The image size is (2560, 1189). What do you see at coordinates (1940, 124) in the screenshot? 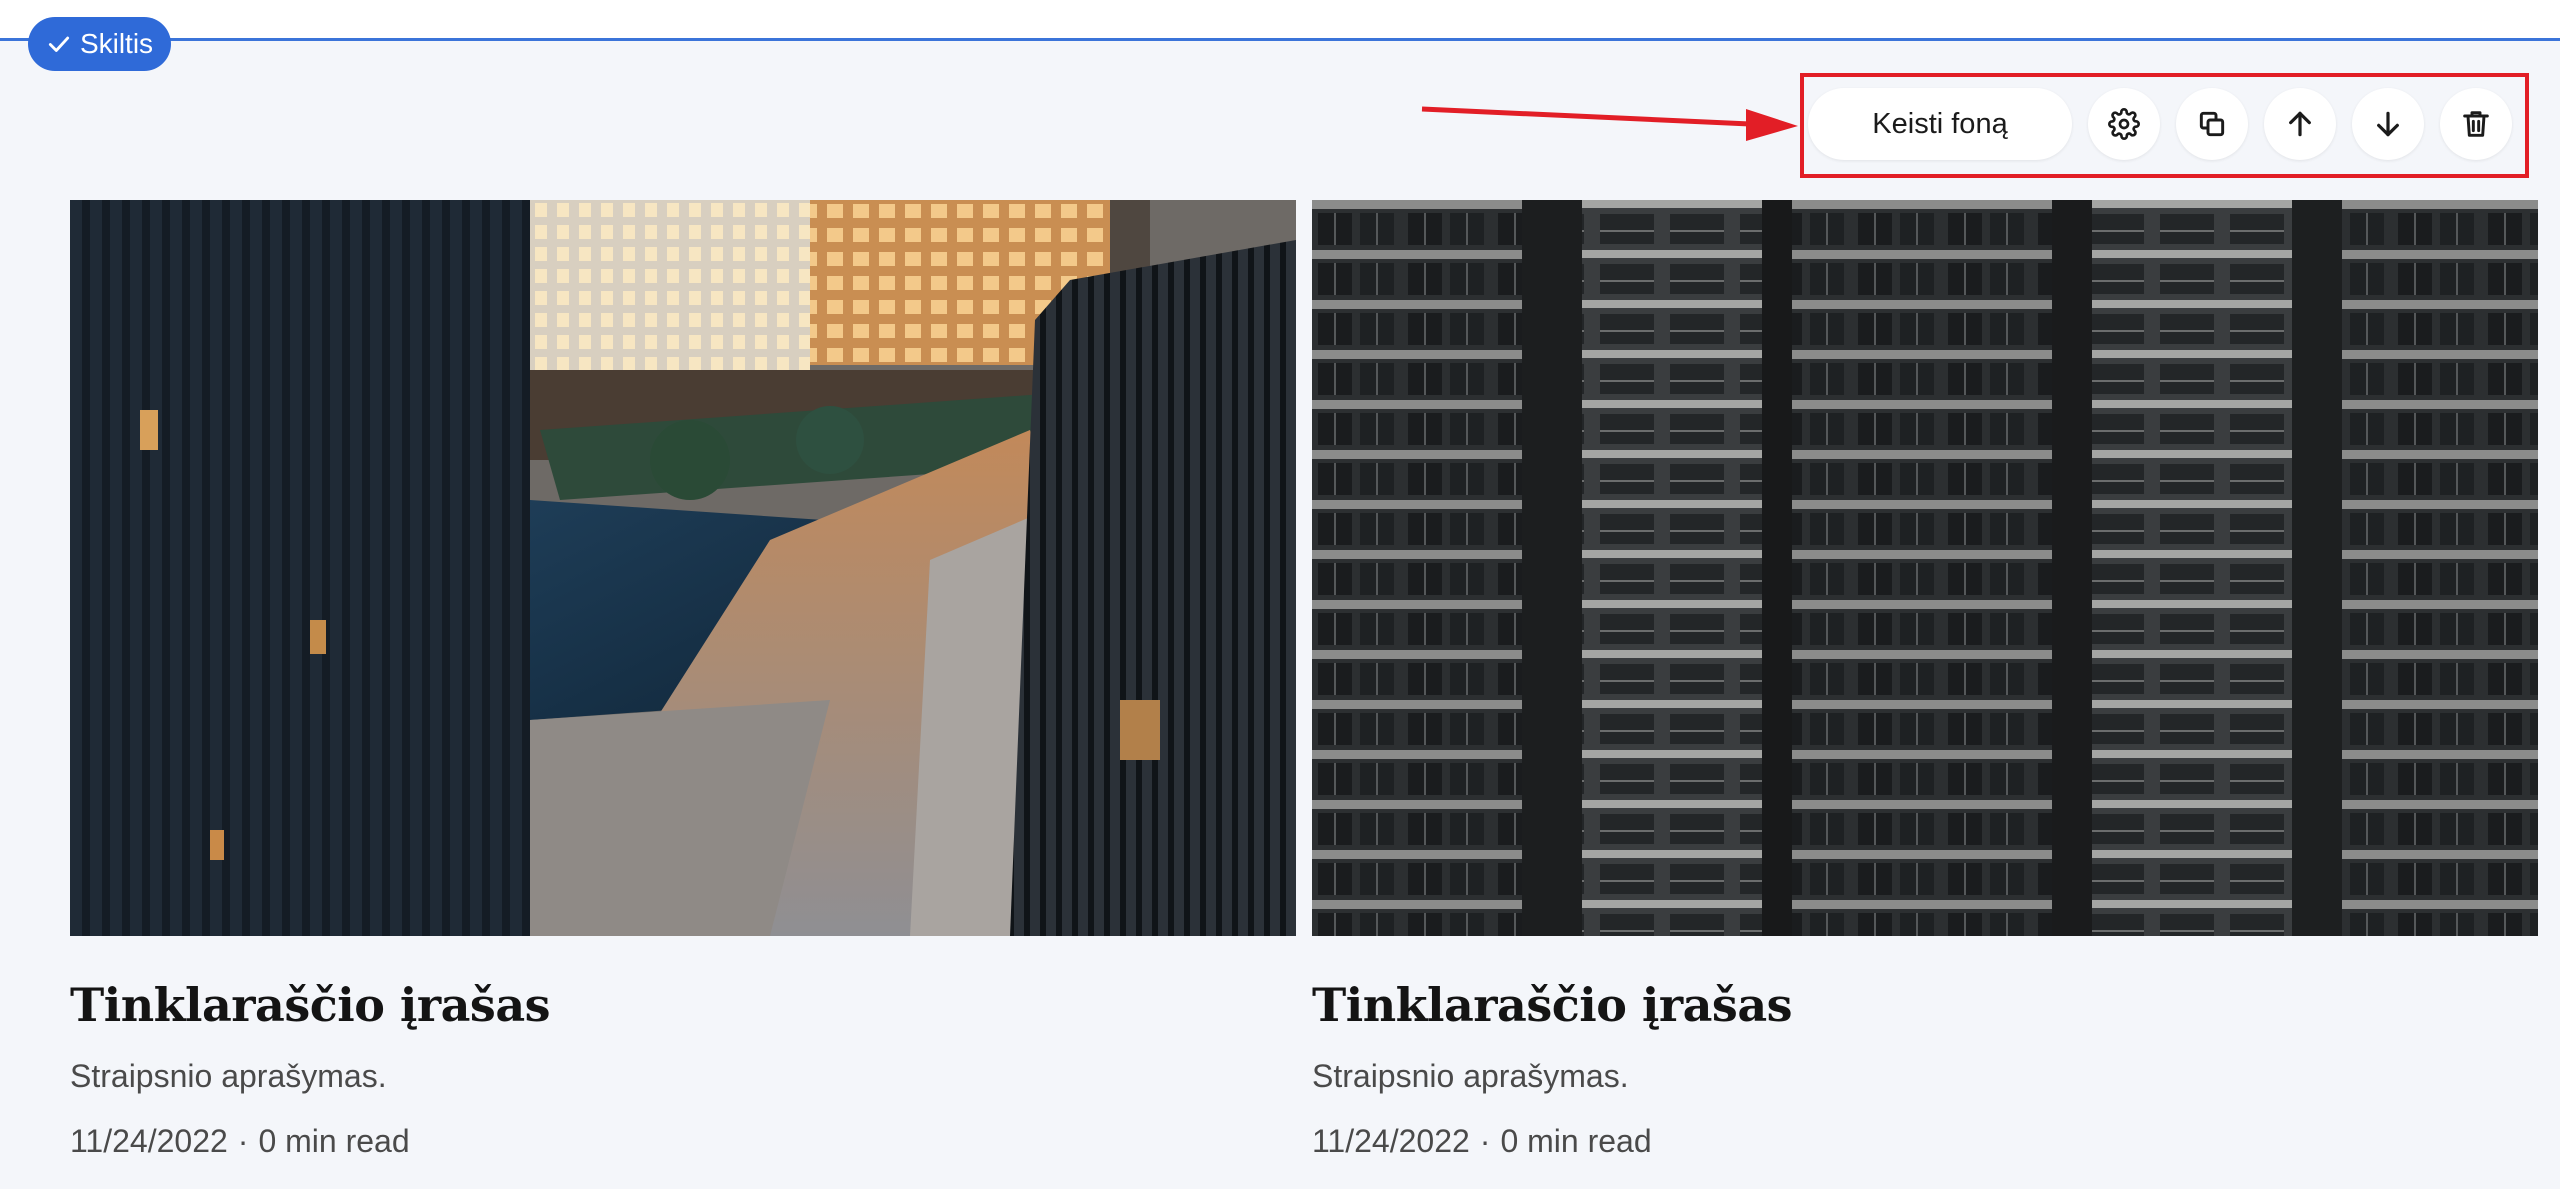
I see `change-background-button: Keisti foną` at bounding box center [1940, 124].